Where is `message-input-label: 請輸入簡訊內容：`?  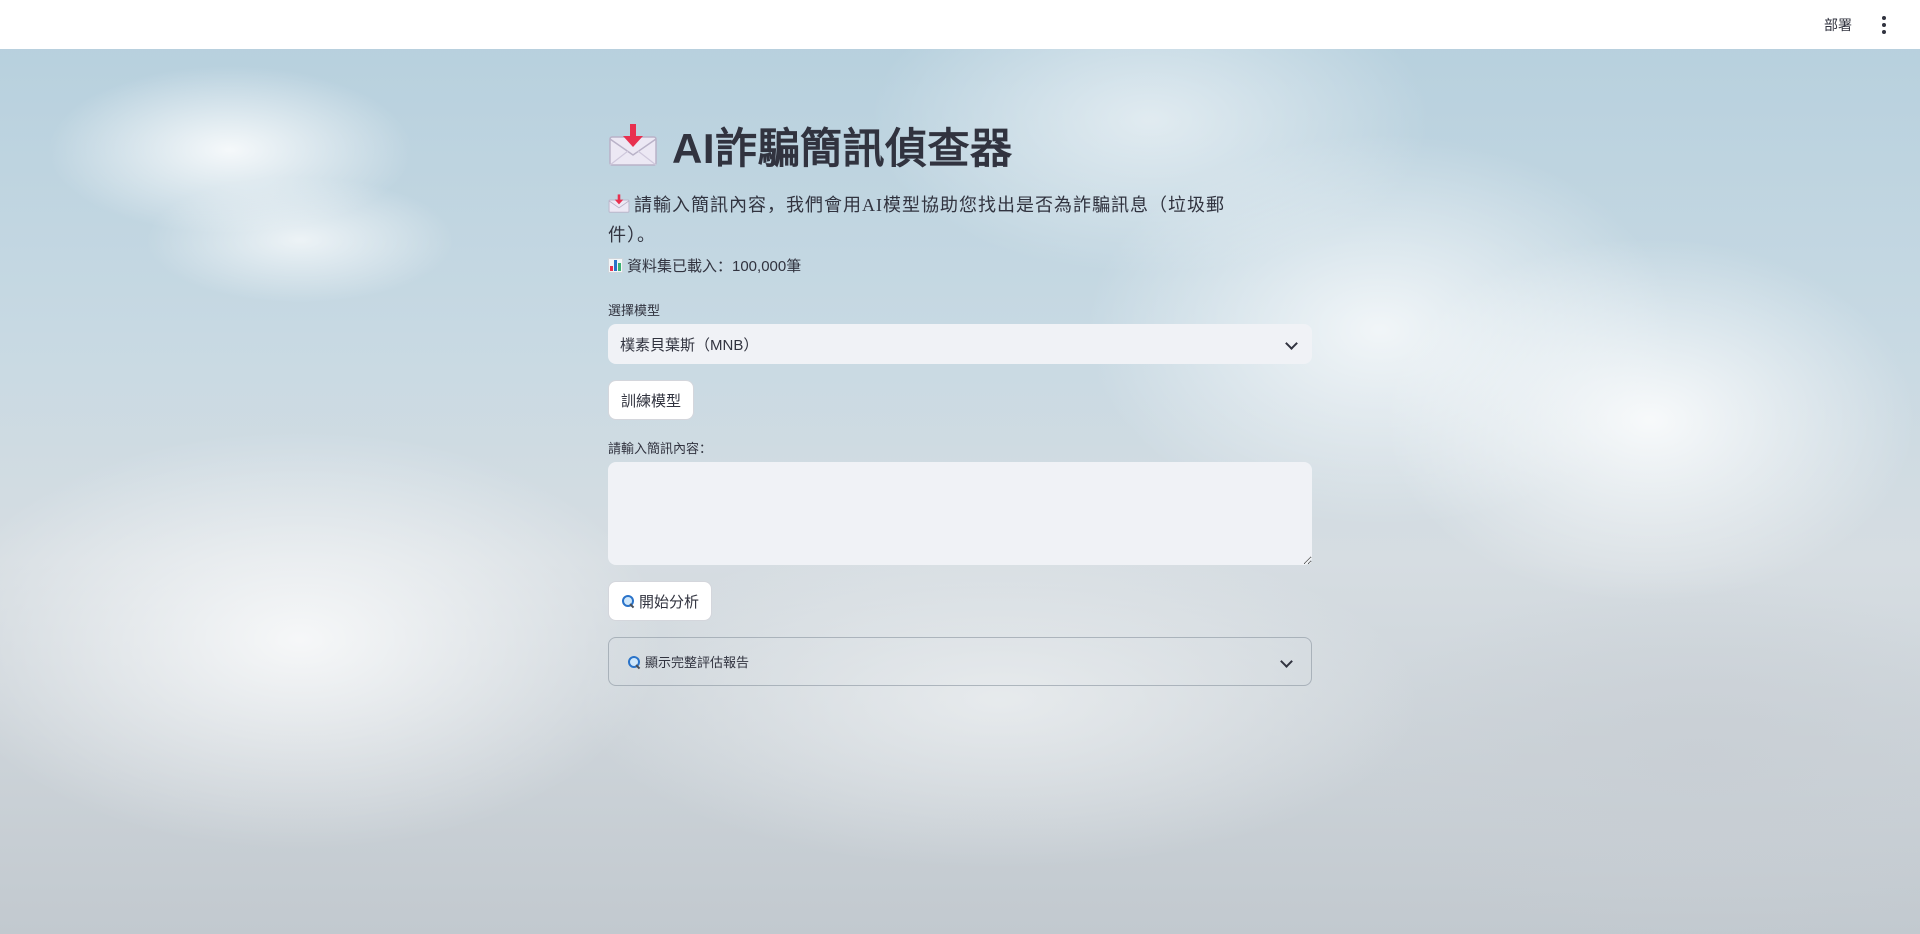 message-input-label: 請輸入簡訊內容： is located at coordinates (660, 448).